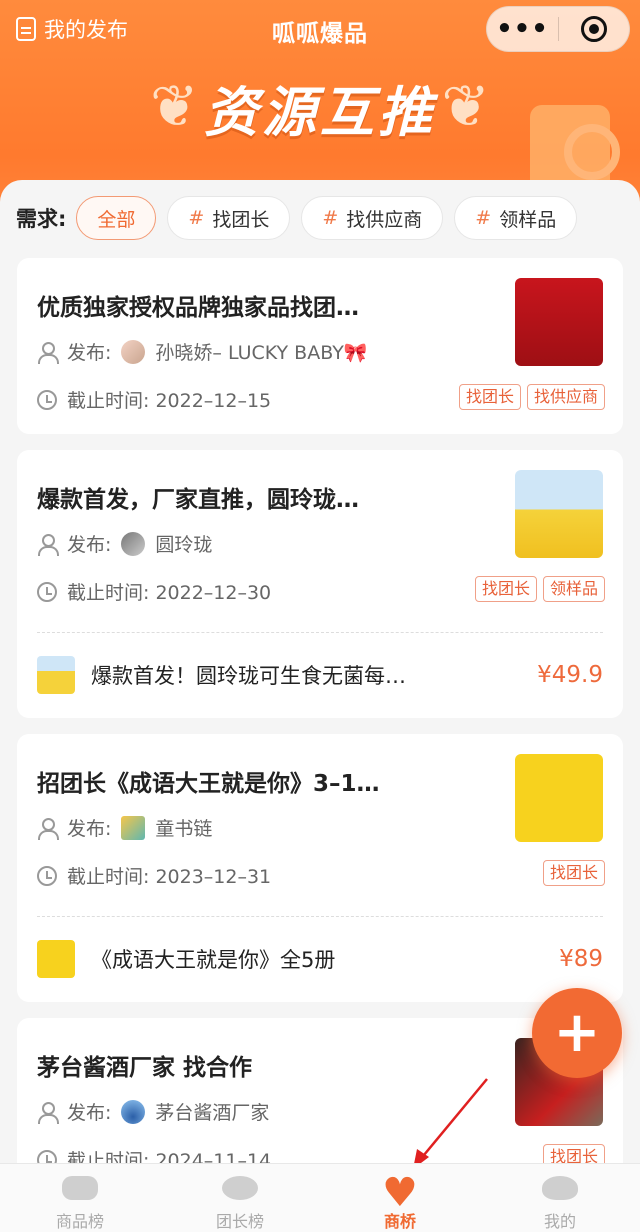  I want to click on publisher-row: 发布: 孙晓娇– LUCKY BABY🎀, so click(202, 351).